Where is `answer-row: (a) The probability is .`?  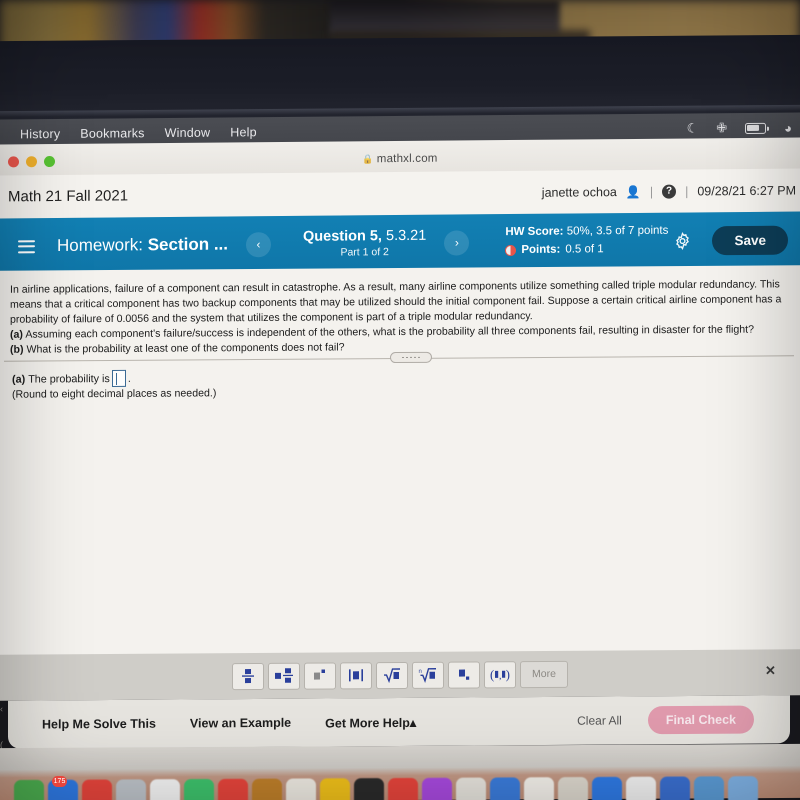 answer-row: (a) The probability is . is located at coordinates (71, 378).